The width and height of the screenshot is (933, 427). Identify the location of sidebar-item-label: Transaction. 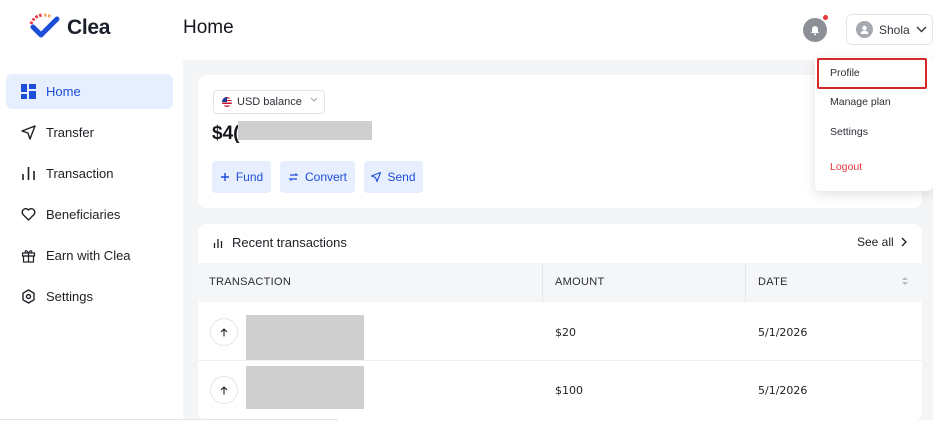
(80, 173).